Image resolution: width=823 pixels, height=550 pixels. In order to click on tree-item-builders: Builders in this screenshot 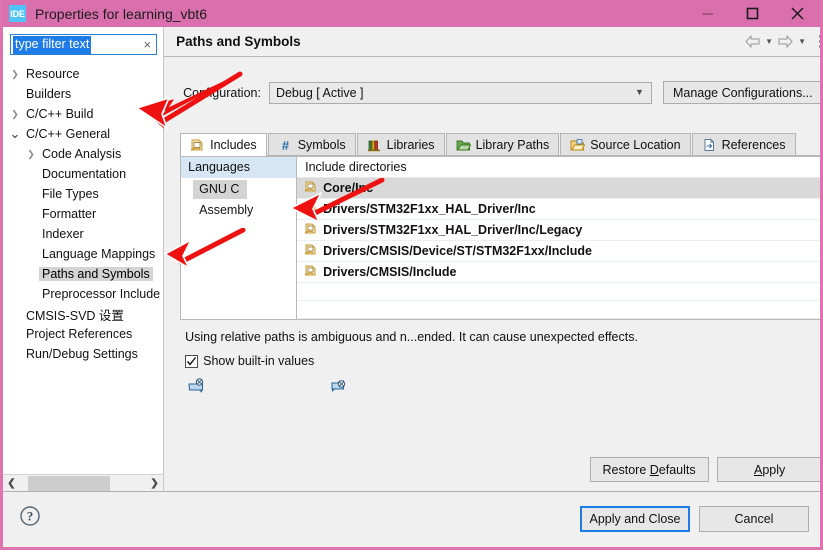, I will do `click(83, 94)`.